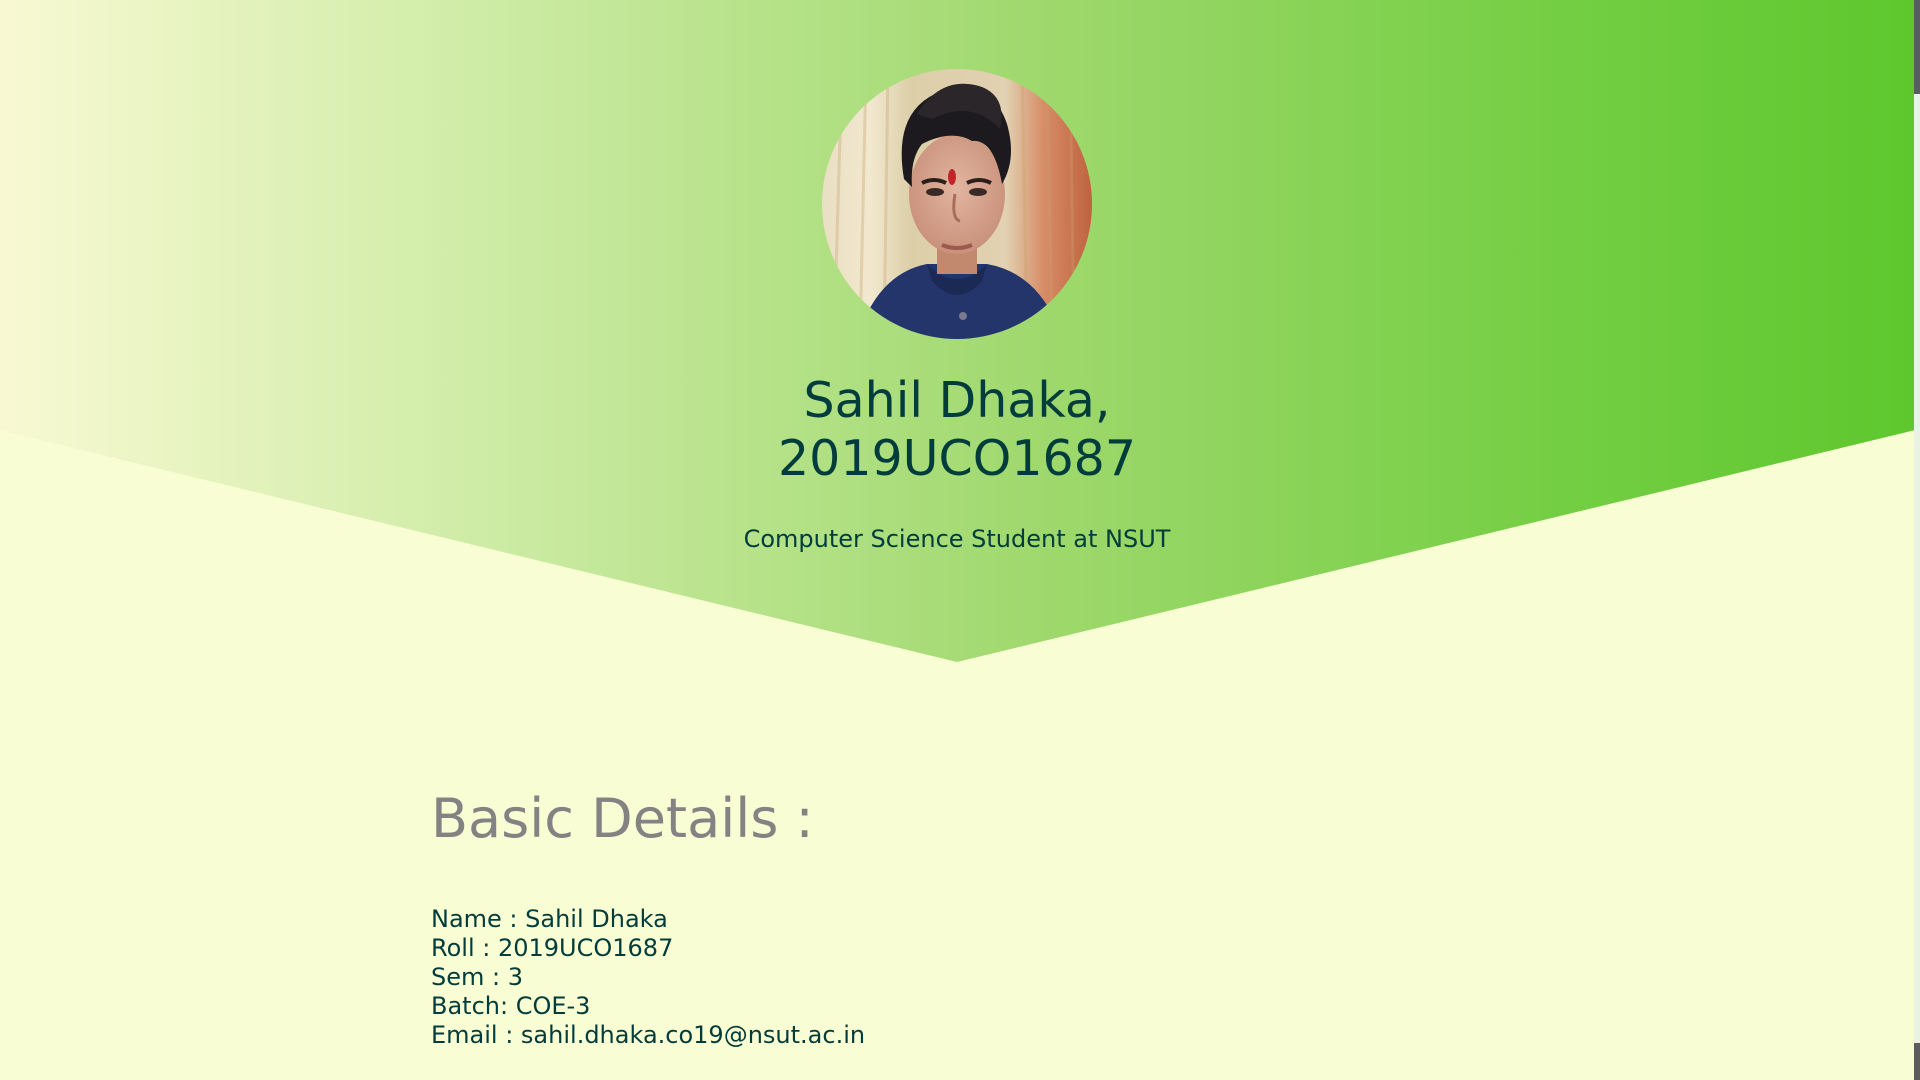 The height and width of the screenshot is (1080, 1920). Describe the element at coordinates (957, 204) in the screenshot. I see `profile-avatar` at that location.